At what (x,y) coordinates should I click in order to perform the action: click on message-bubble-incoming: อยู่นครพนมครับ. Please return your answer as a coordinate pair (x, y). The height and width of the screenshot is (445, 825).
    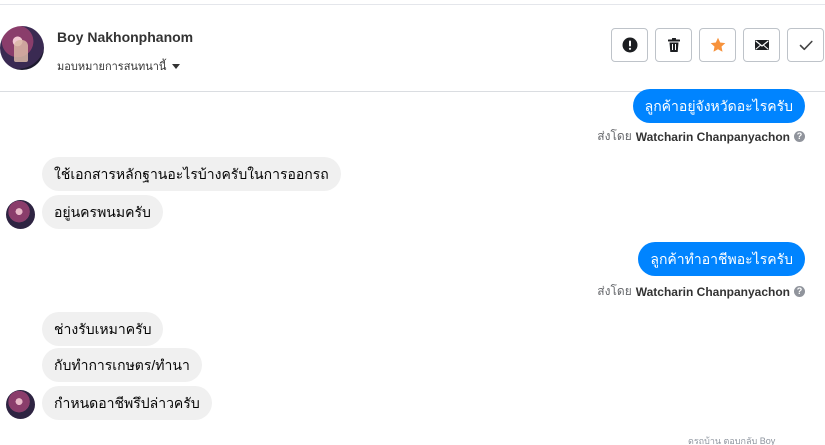
    Looking at the image, I should click on (102, 212).